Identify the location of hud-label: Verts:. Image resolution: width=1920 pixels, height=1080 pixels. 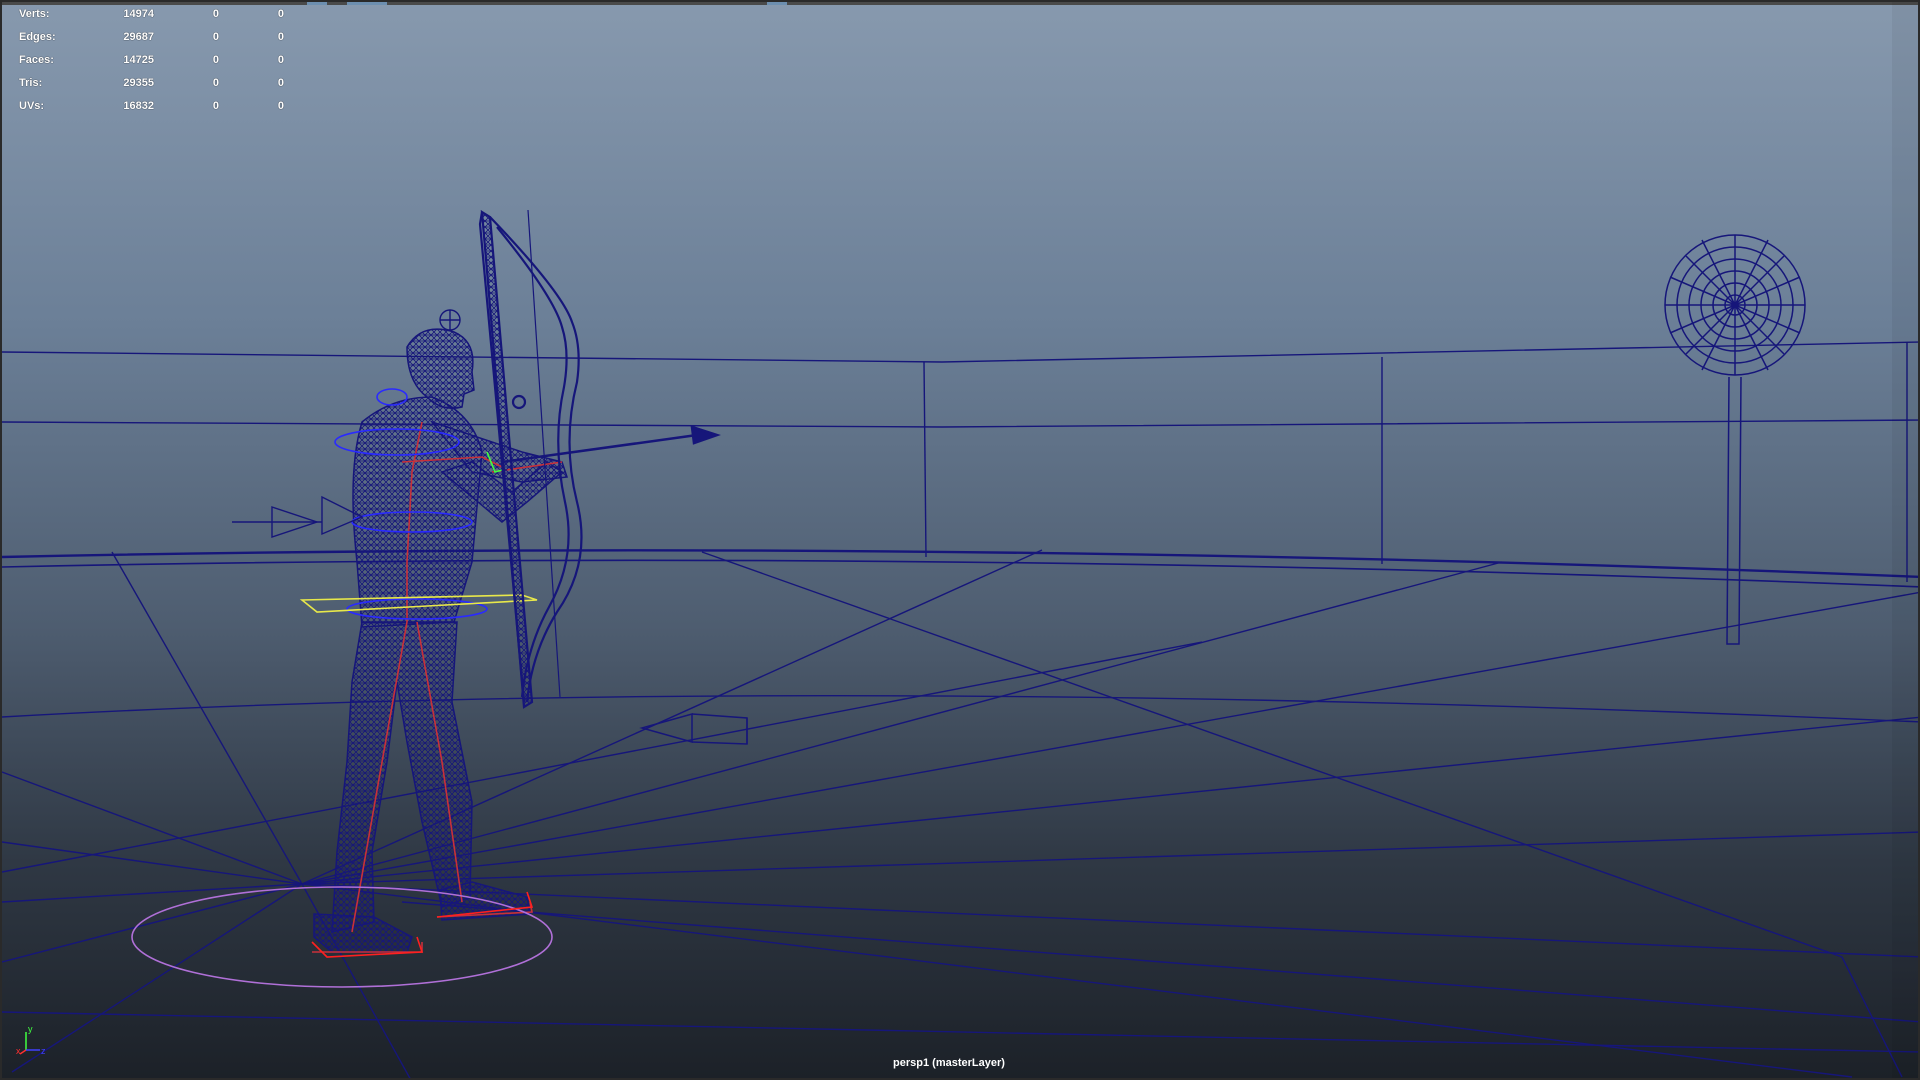
(34, 14).